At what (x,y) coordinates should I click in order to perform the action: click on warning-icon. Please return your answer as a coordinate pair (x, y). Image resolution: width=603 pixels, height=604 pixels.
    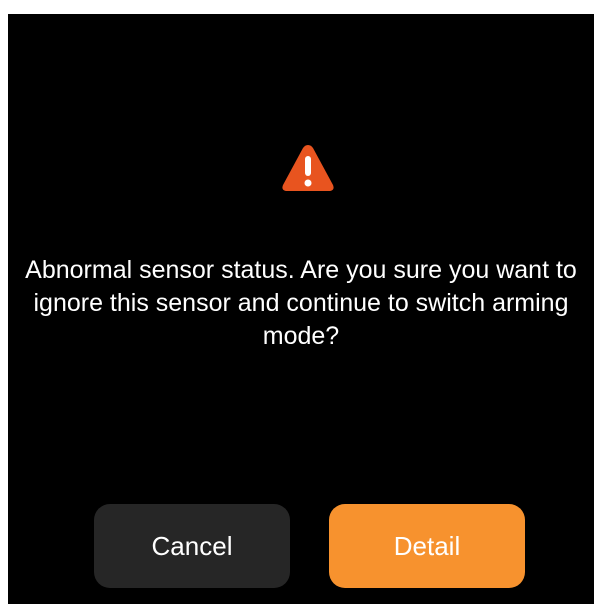
    Looking at the image, I should click on (308, 168).